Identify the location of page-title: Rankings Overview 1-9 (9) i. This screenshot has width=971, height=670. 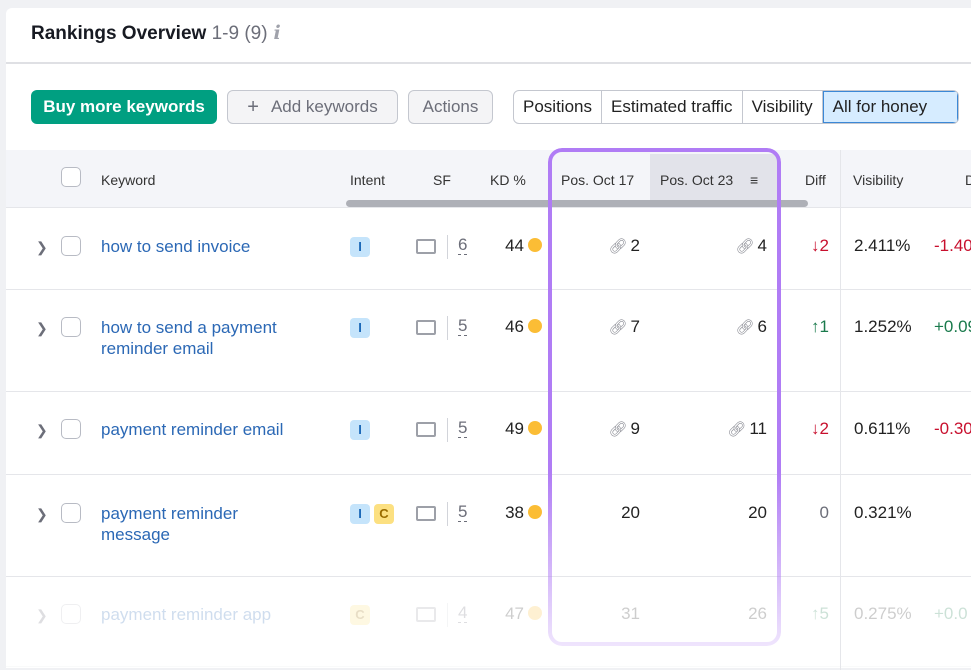
(156, 33).